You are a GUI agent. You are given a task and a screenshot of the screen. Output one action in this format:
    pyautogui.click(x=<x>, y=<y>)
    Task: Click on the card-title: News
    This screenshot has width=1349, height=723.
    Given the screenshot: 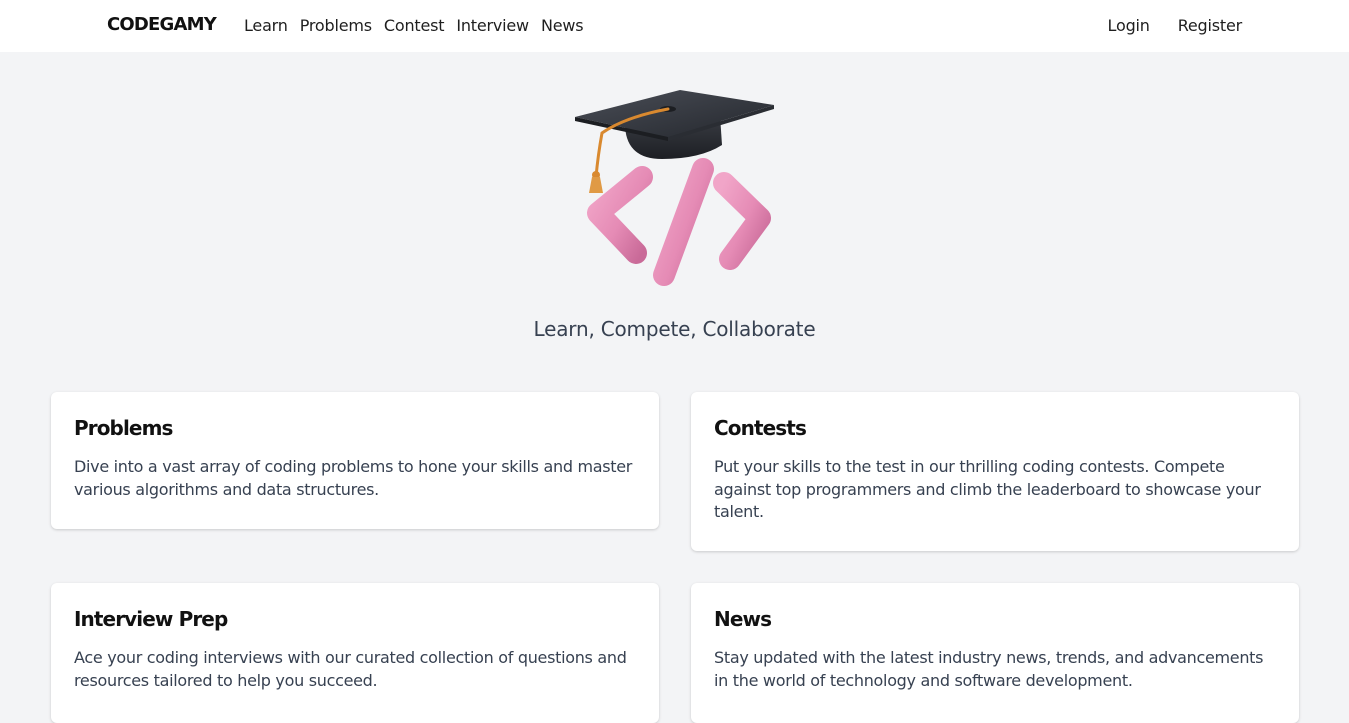 What is the action you would take?
    pyautogui.click(x=743, y=619)
    